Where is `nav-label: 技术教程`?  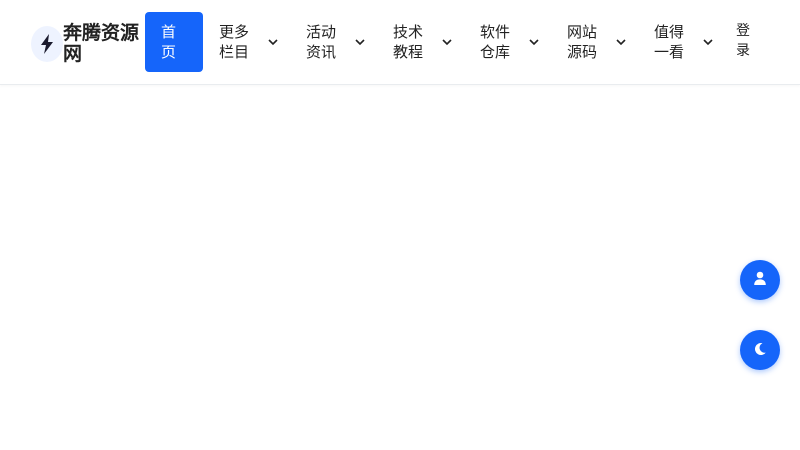 nav-label: 技术教程 is located at coordinates (408, 42).